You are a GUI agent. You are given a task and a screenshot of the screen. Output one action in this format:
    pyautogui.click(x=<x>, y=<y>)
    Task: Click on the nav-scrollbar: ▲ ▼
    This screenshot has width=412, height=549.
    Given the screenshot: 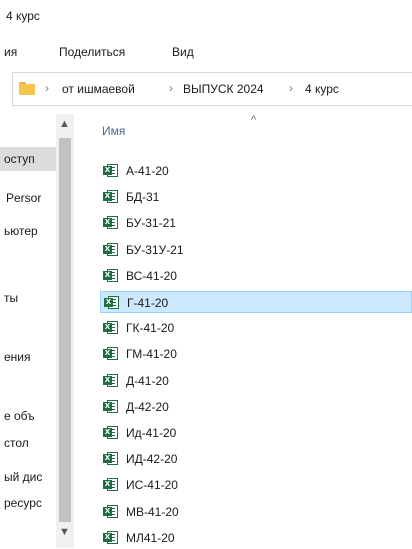 What is the action you would take?
    pyautogui.click(x=65, y=331)
    